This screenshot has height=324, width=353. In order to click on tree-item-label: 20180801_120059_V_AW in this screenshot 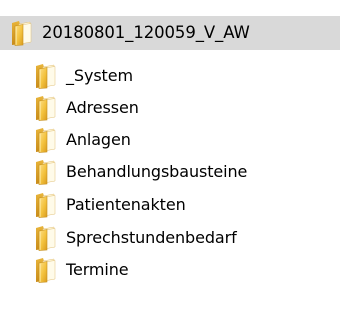, I will do `click(146, 32)`.